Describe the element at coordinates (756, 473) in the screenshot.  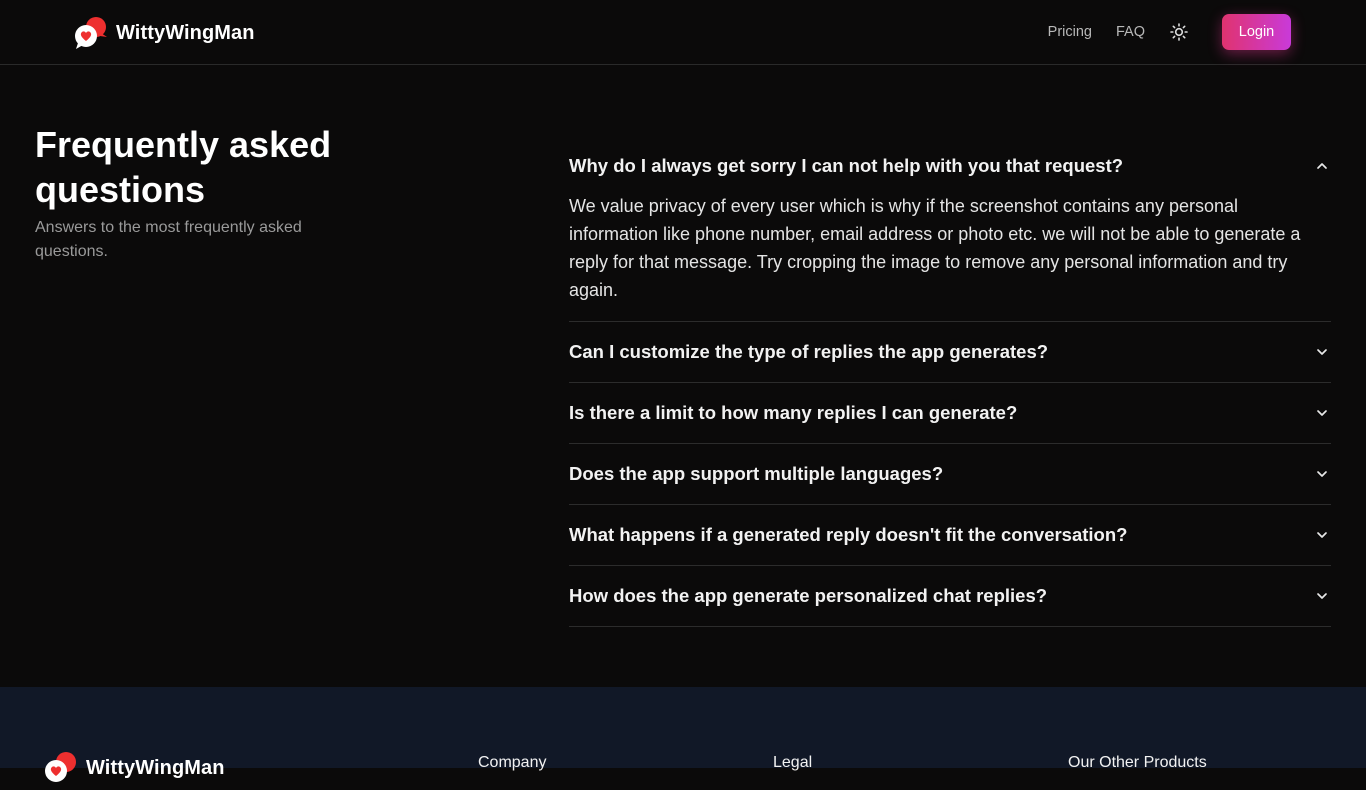
I see `faq-question: Does the app support multiple languages?` at that location.